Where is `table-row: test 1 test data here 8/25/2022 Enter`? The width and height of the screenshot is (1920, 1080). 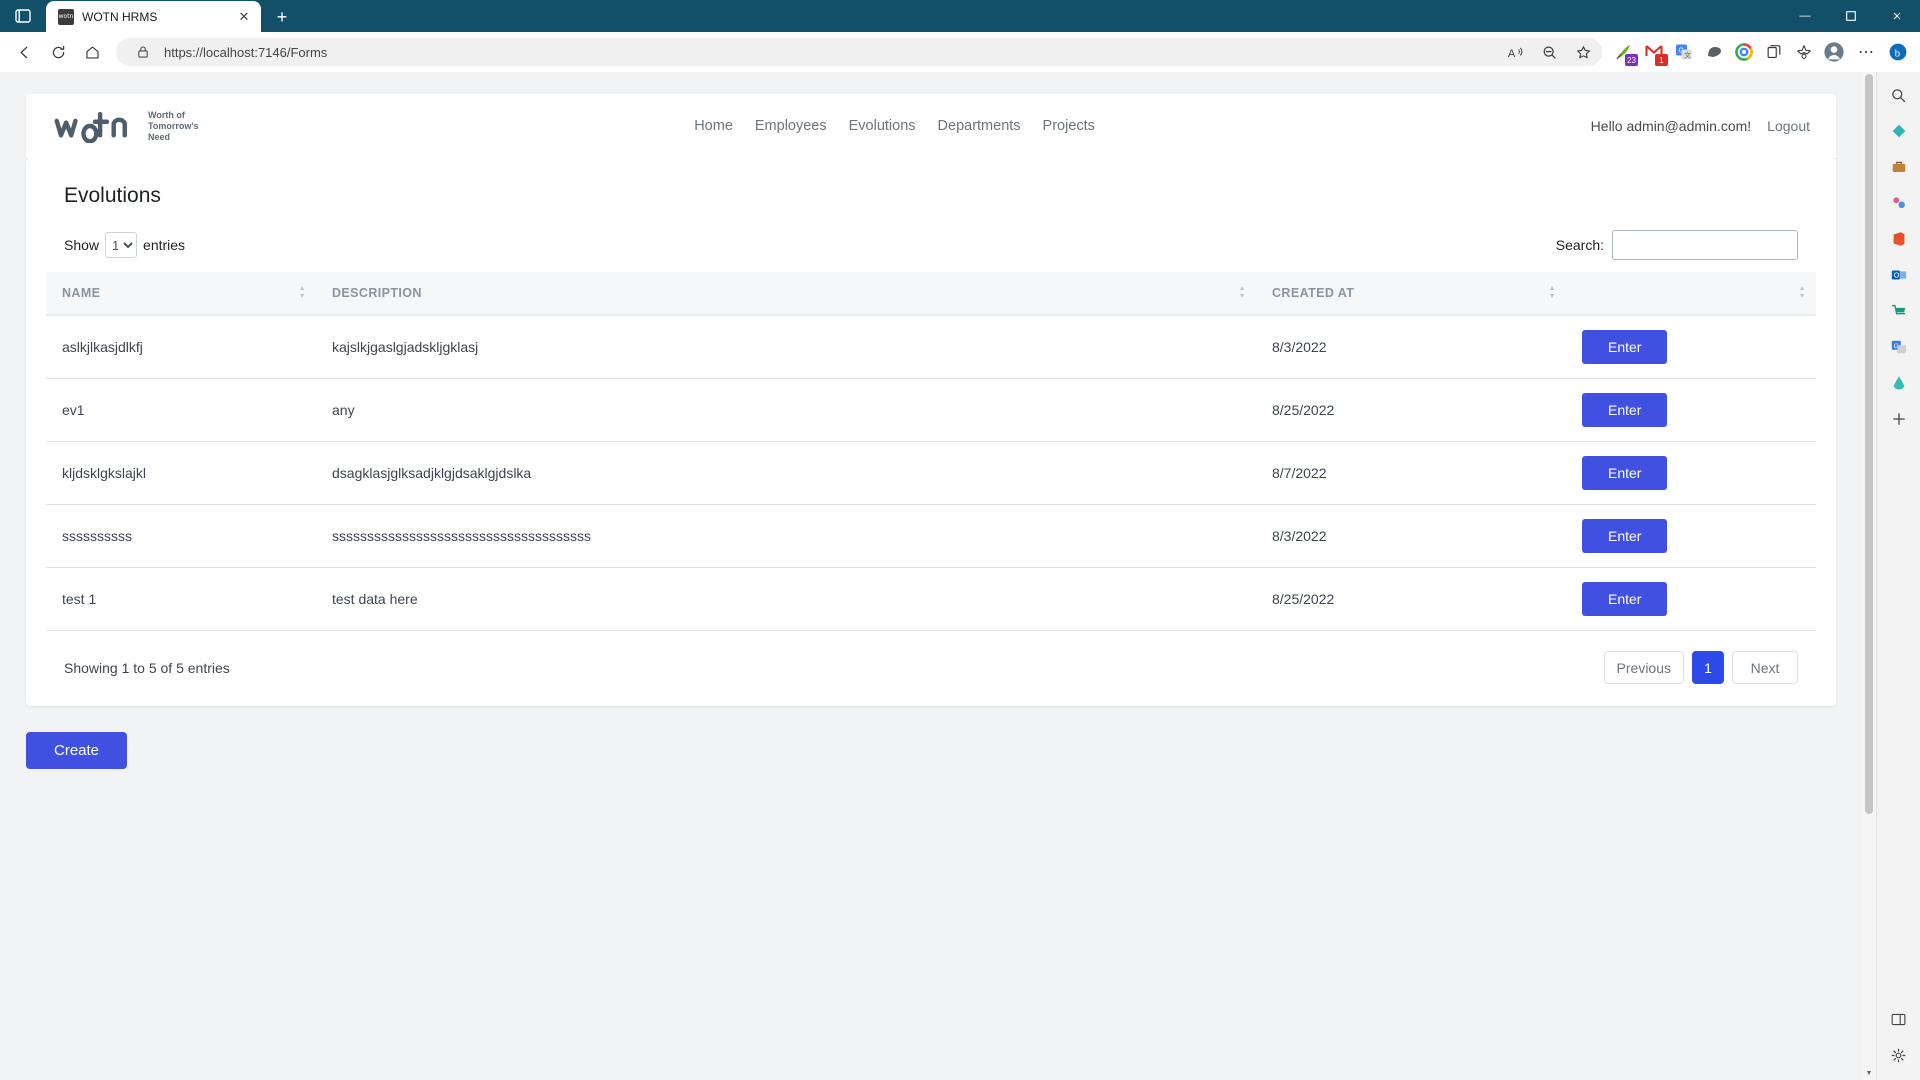
table-row: test 1 test data here 8/25/2022 Enter is located at coordinates (931, 599).